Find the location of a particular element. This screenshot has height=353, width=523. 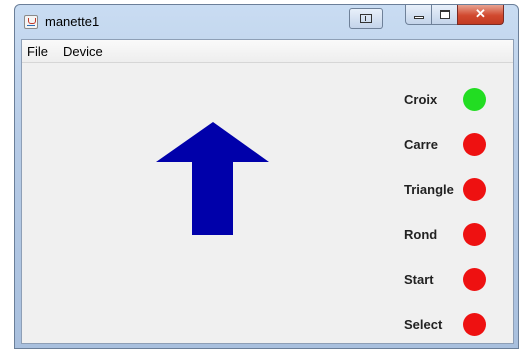

minimize-icon is located at coordinates (419, 17).